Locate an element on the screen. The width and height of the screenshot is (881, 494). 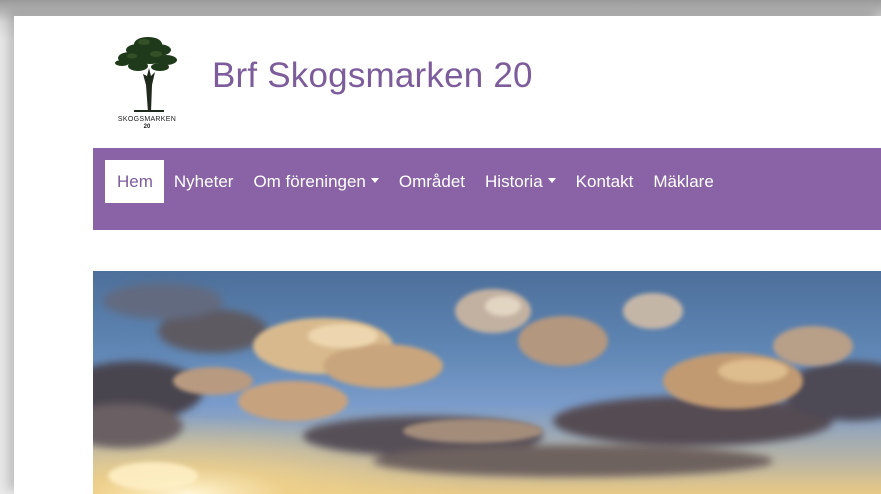
nav-item-label: Om föreningen is located at coordinates (309, 181).